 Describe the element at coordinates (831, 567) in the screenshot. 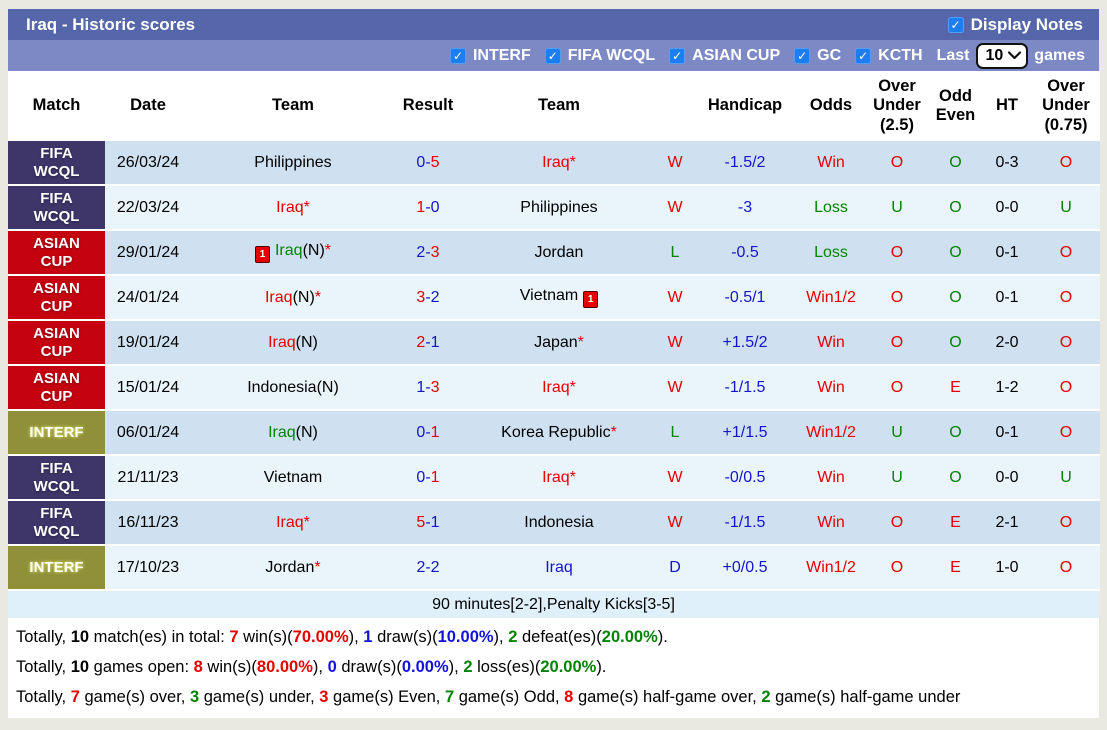

I see `text-segment: Win1/2` at that location.